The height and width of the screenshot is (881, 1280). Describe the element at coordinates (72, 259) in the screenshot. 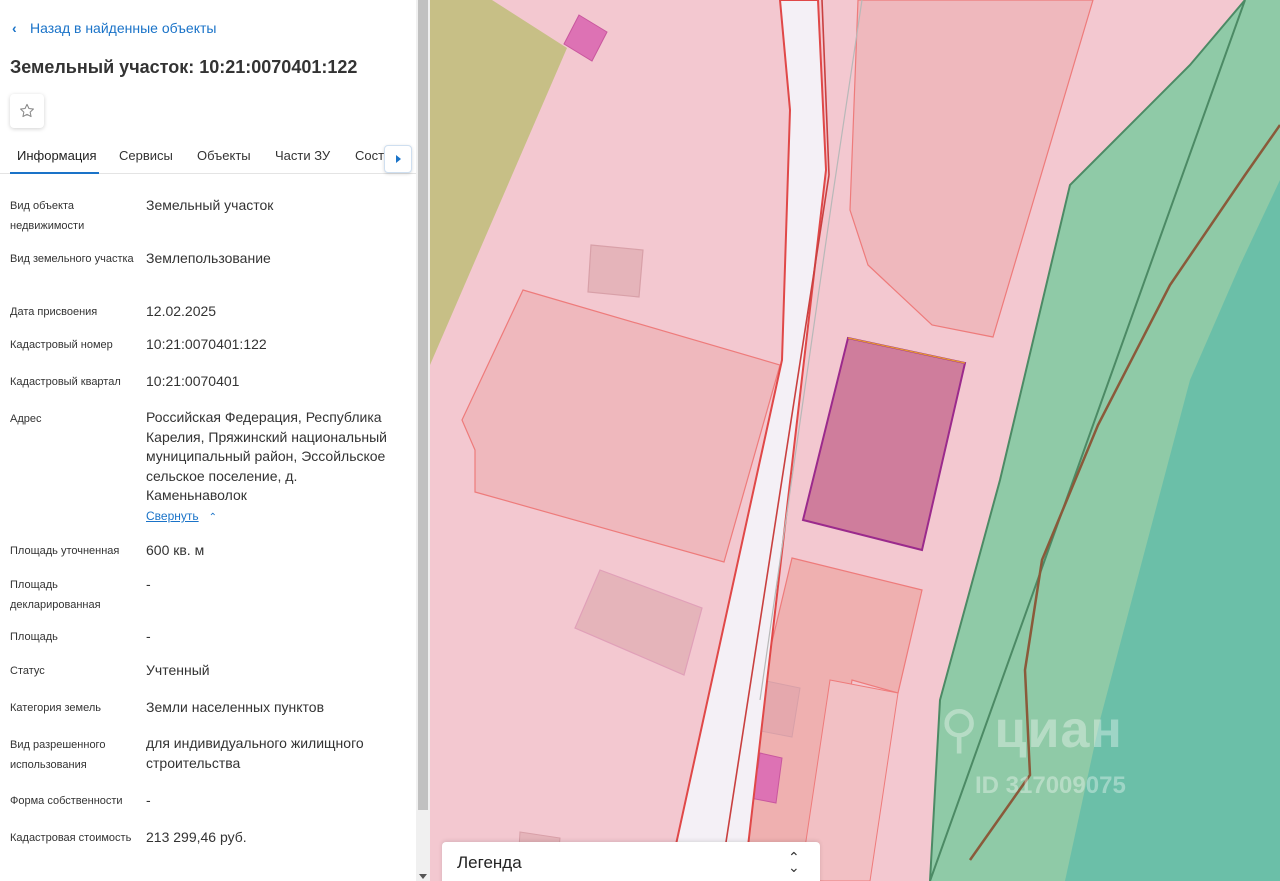

I see `property-label-parcel-kind: Вид земельного участка` at that location.